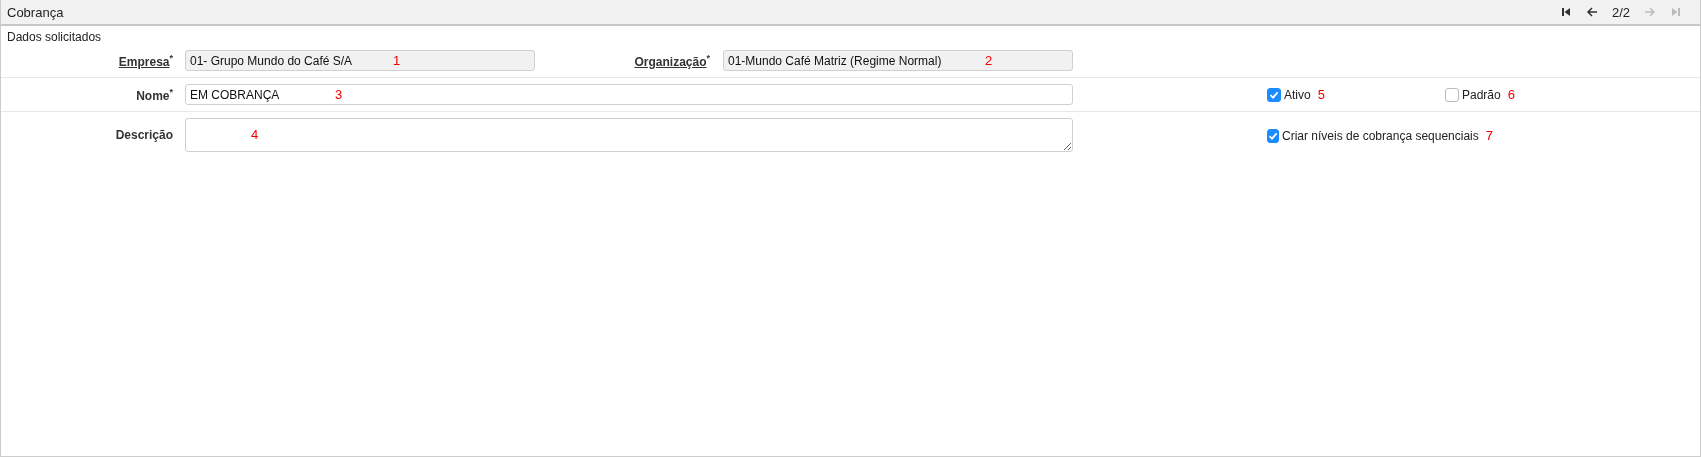  I want to click on field-label: Descrição, so click(144, 135).